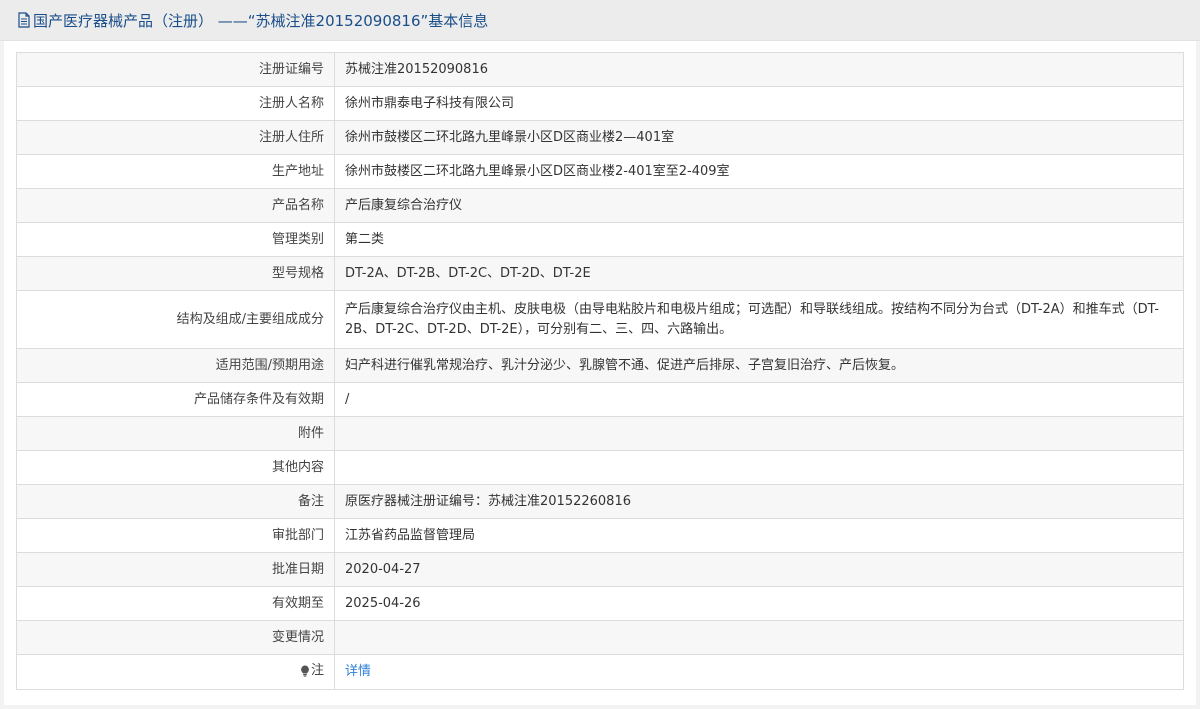 The height and width of the screenshot is (709, 1200). I want to click on table-row: 注册人住所 徐州市鼓楼区二环北路九里峰景小区D区商业楼2—401室, so click(600, 137).